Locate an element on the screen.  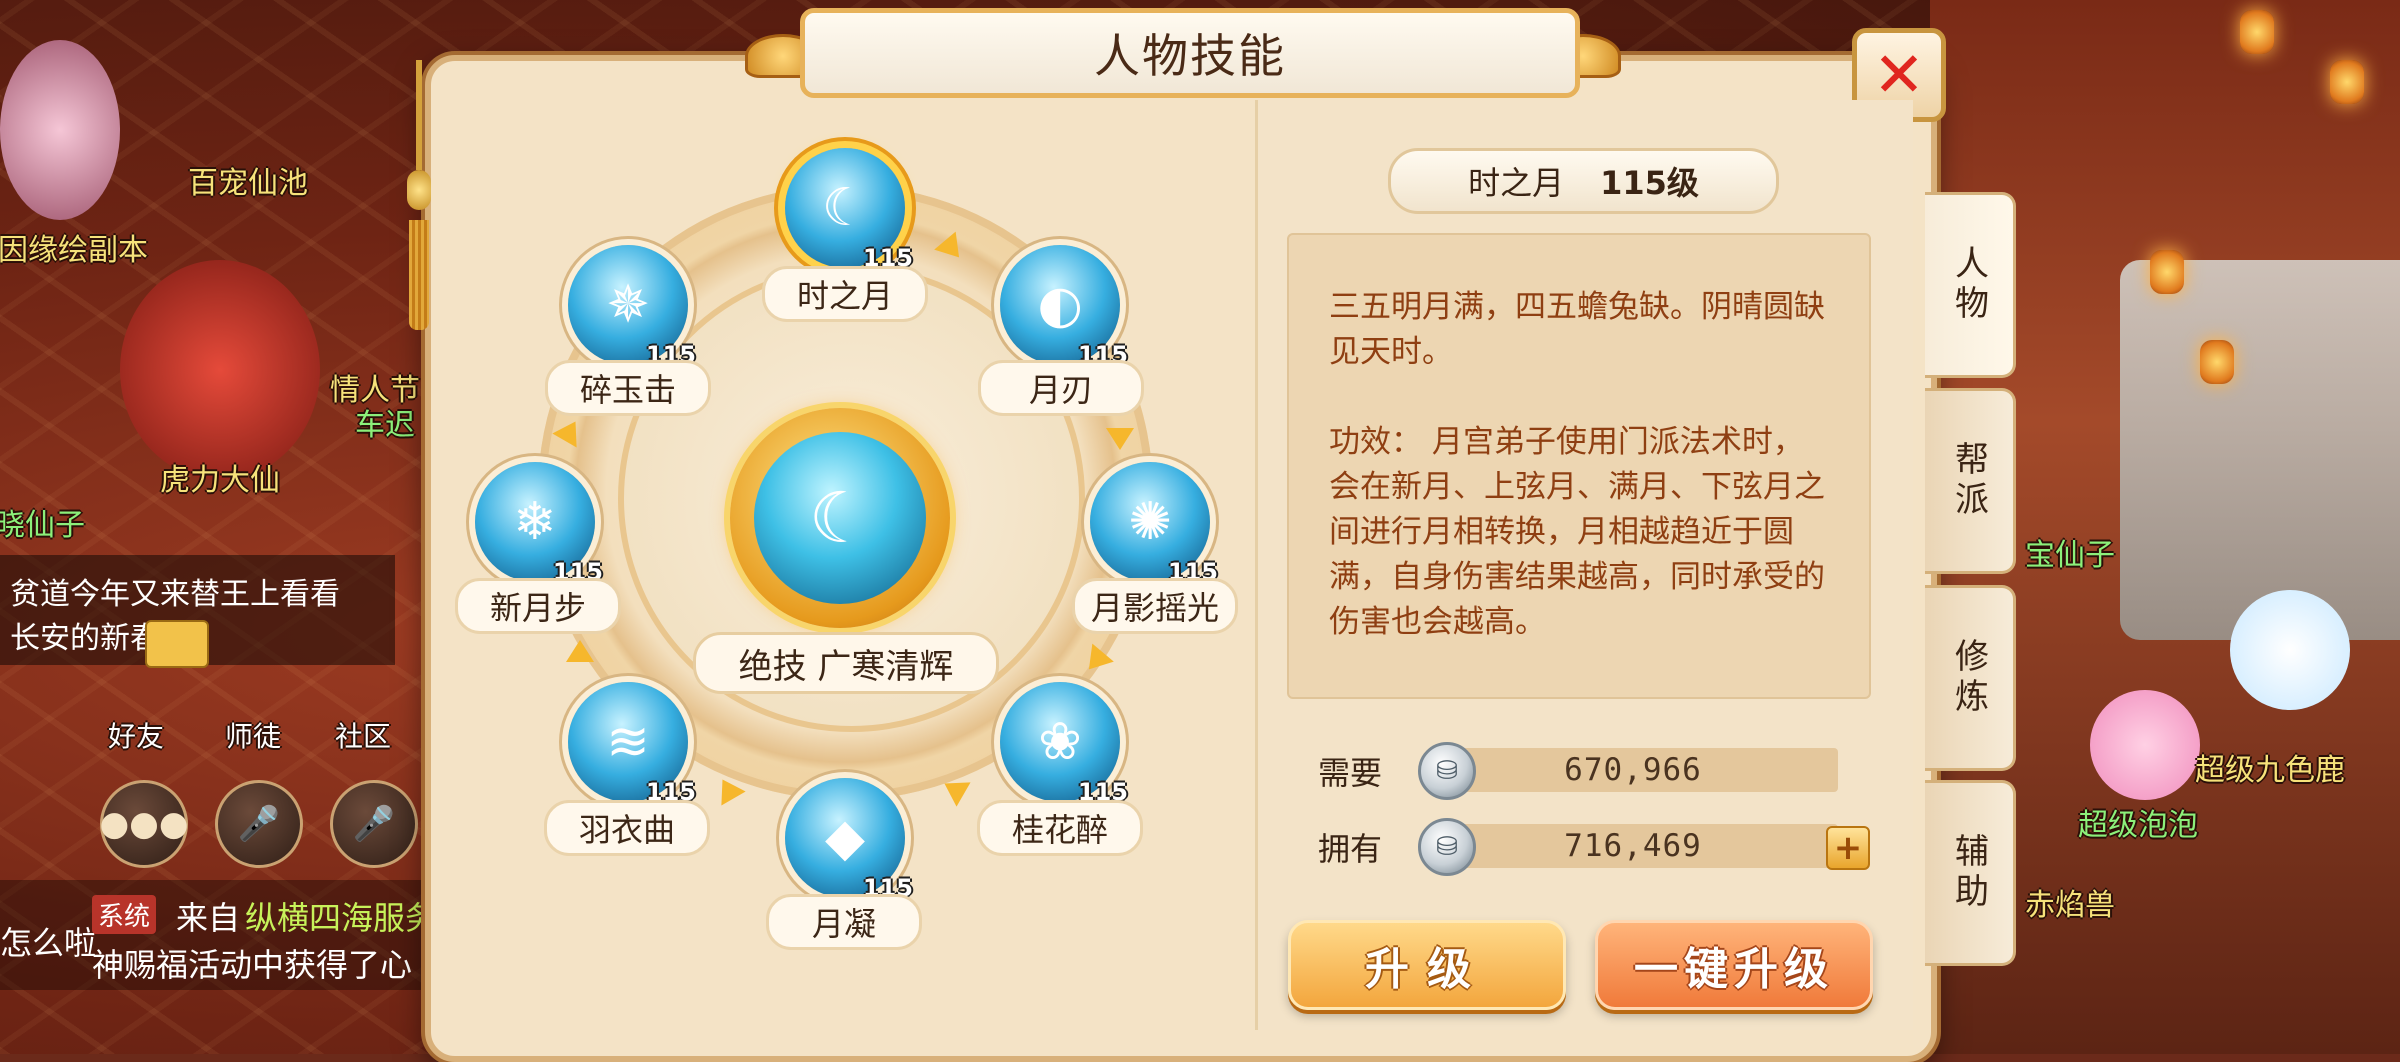
world-label: 虎力大仙 is located at coordinates (220, 477).